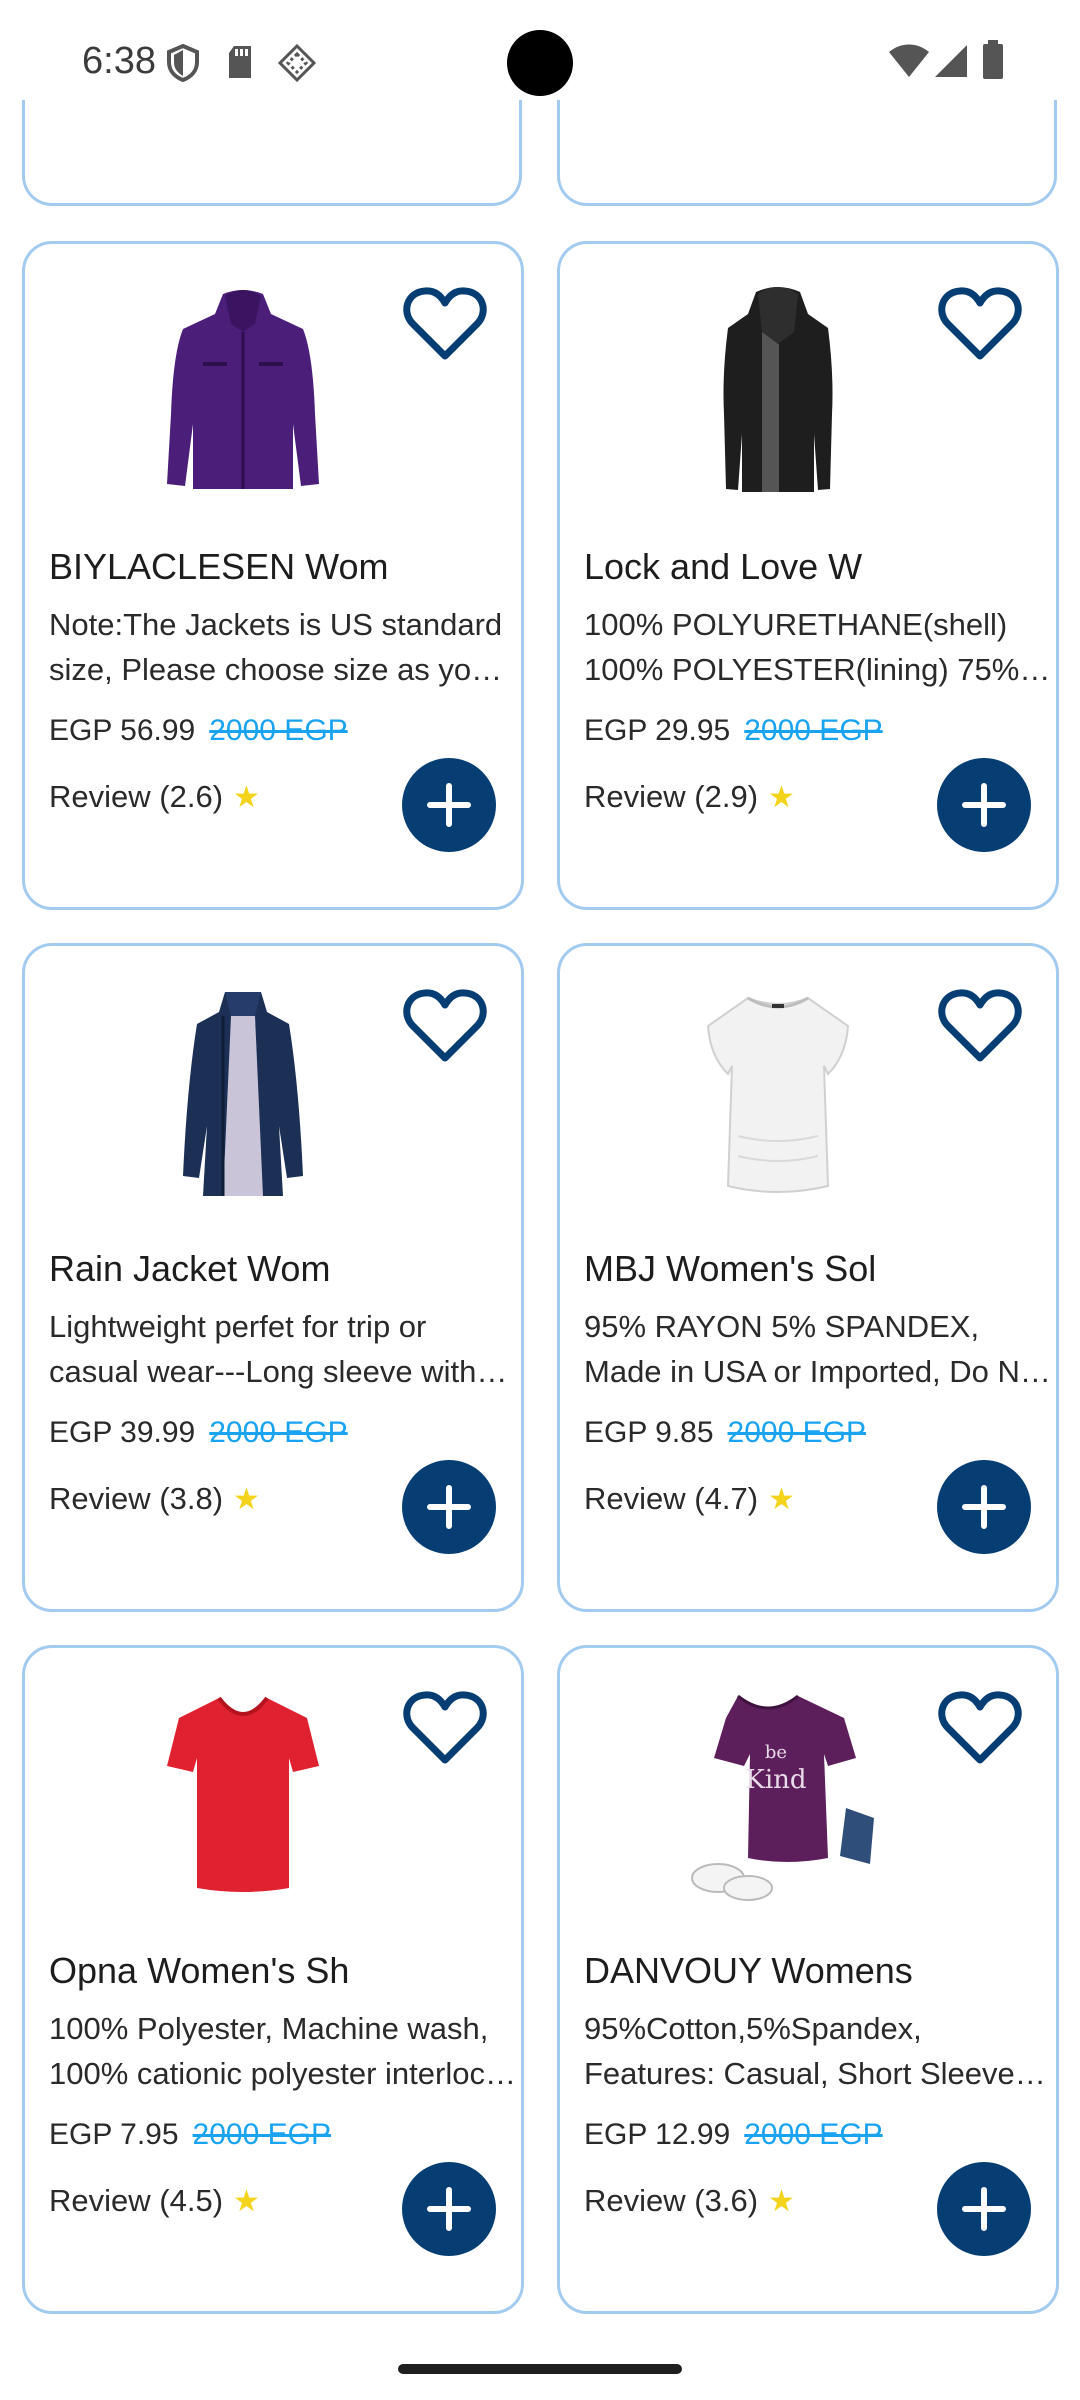 Image resolution: width=1080 pixels, height=2400 pixels. What do you see at coordinates (191, 796) in the screenshot?
I see `review-rating: (2.6)` at bounding box center [191, 796].